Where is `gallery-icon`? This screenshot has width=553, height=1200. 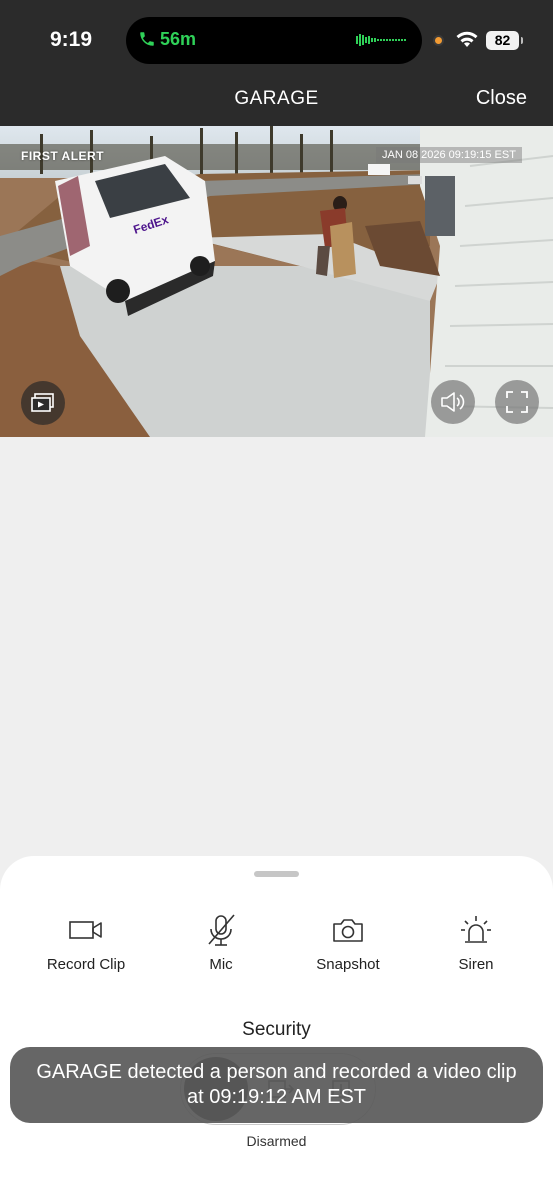
gallery-icon is located at coordinates (42, 402).